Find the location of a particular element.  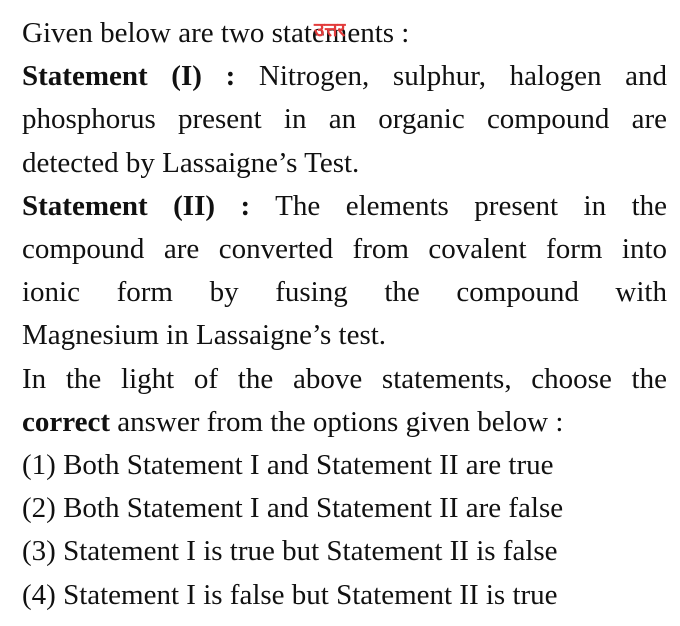

statement-2-line-3: ionic form by fusing the compound with is located at coordinates (344, 292).